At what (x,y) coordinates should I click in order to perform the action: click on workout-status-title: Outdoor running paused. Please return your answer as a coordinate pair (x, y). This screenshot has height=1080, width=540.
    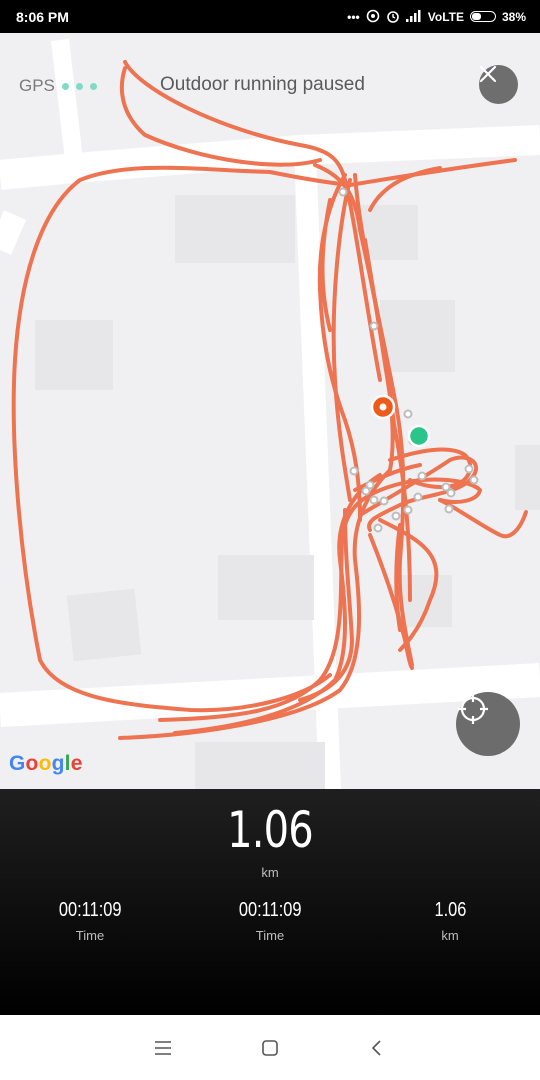
    Looking at the image, I should click on (262, 84).